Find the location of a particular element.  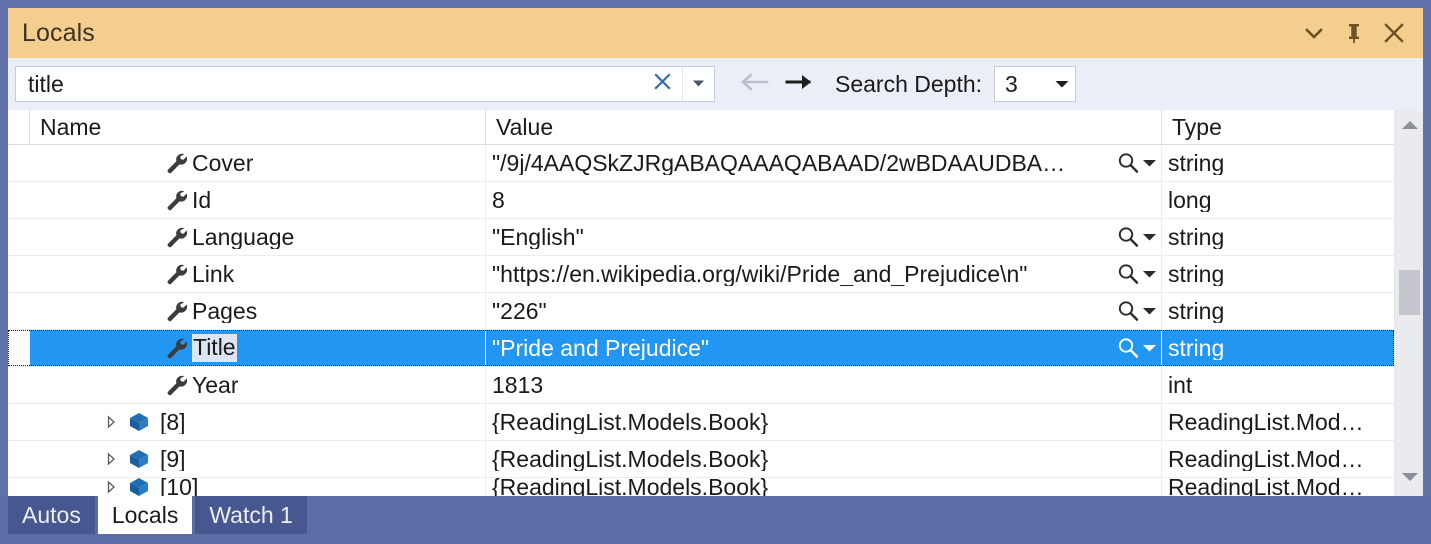

scrollbar-thumb is located at coordinates (1409, 292).